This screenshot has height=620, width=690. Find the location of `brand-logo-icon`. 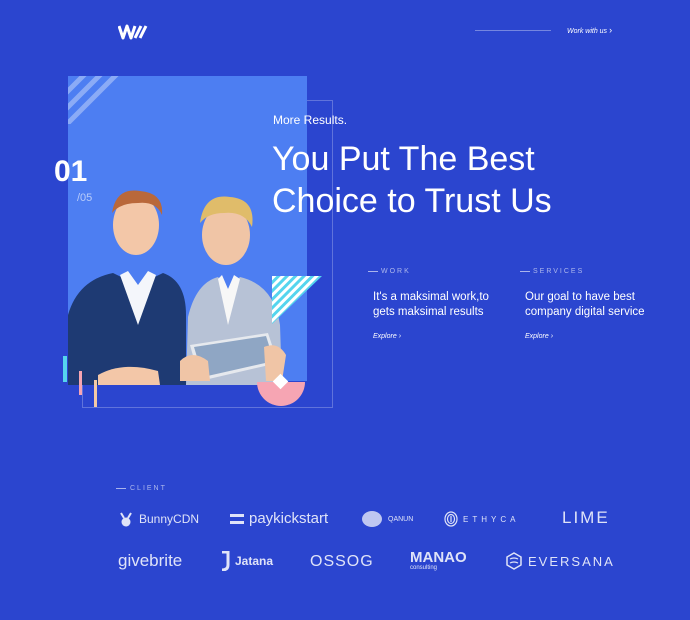

brand-logo-icon is located at coordinates (133, 31).